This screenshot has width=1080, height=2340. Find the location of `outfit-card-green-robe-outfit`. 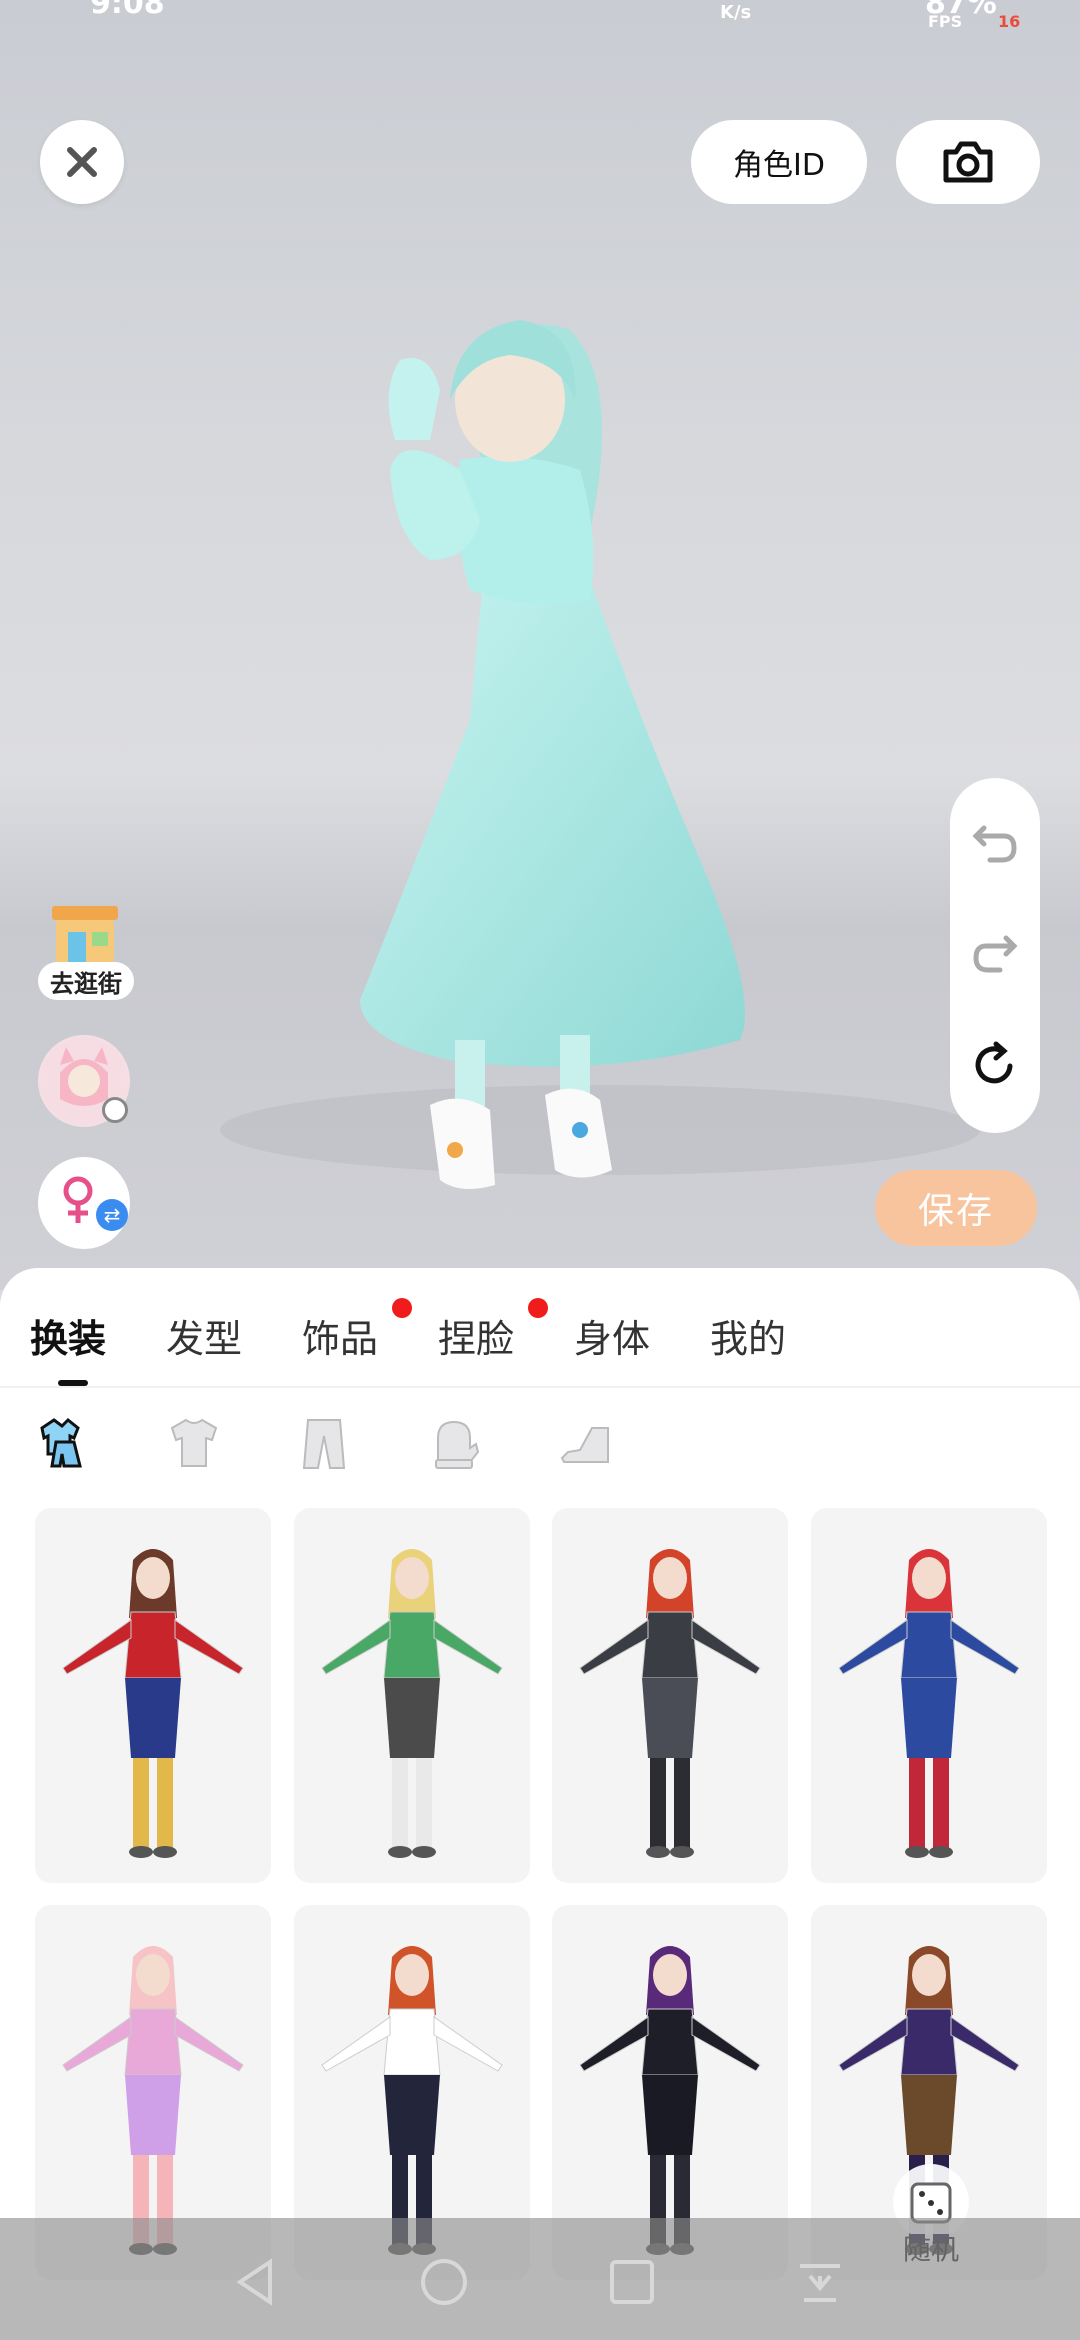

outfit-card-green-robe-outfit is located at coordinates (412, 1695).